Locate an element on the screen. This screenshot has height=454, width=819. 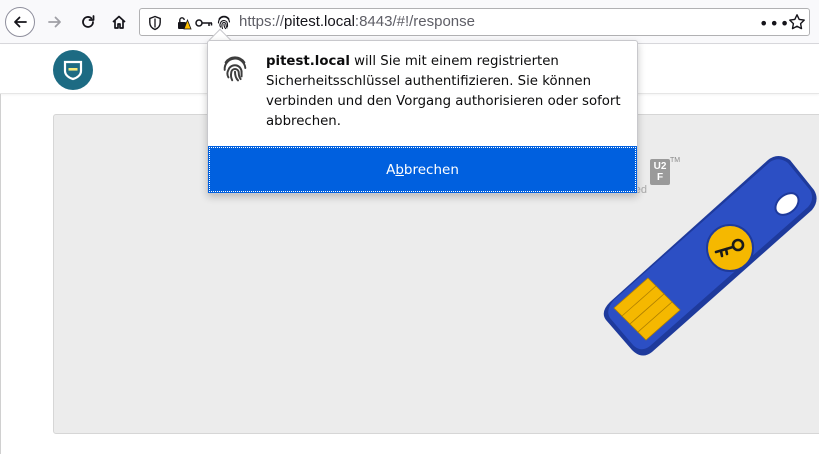
shield-icon is located at coordinates (155, 23).